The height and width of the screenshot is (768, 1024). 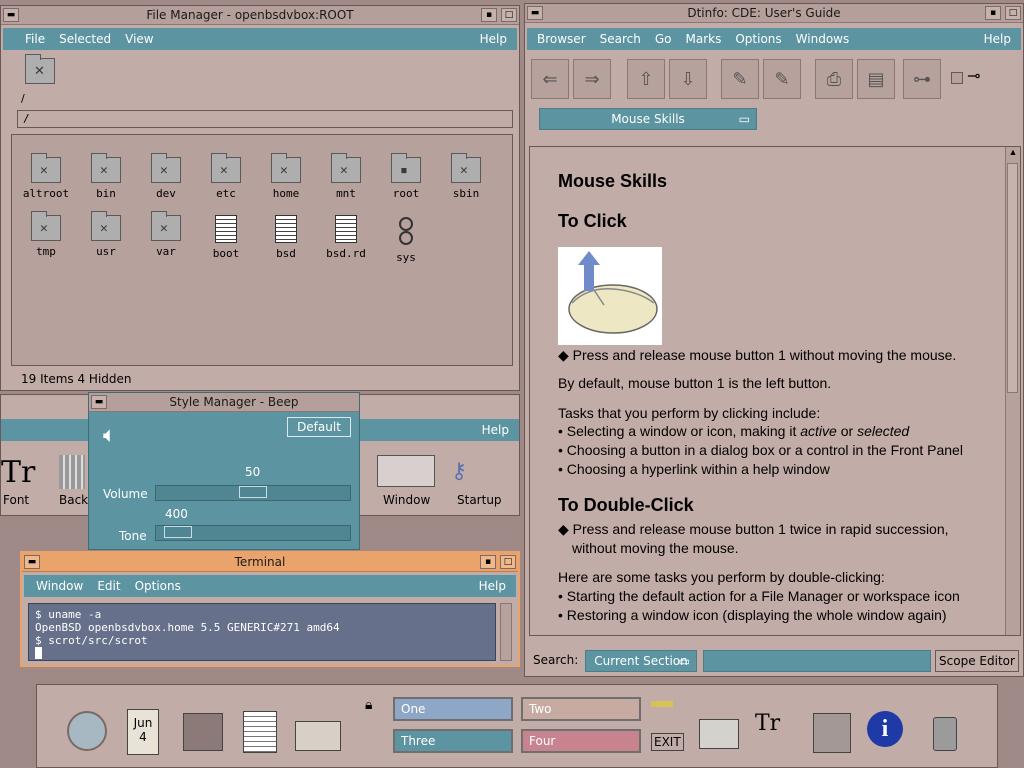 I want to click on help-manager-icon: i, so click(x=885, y=729).